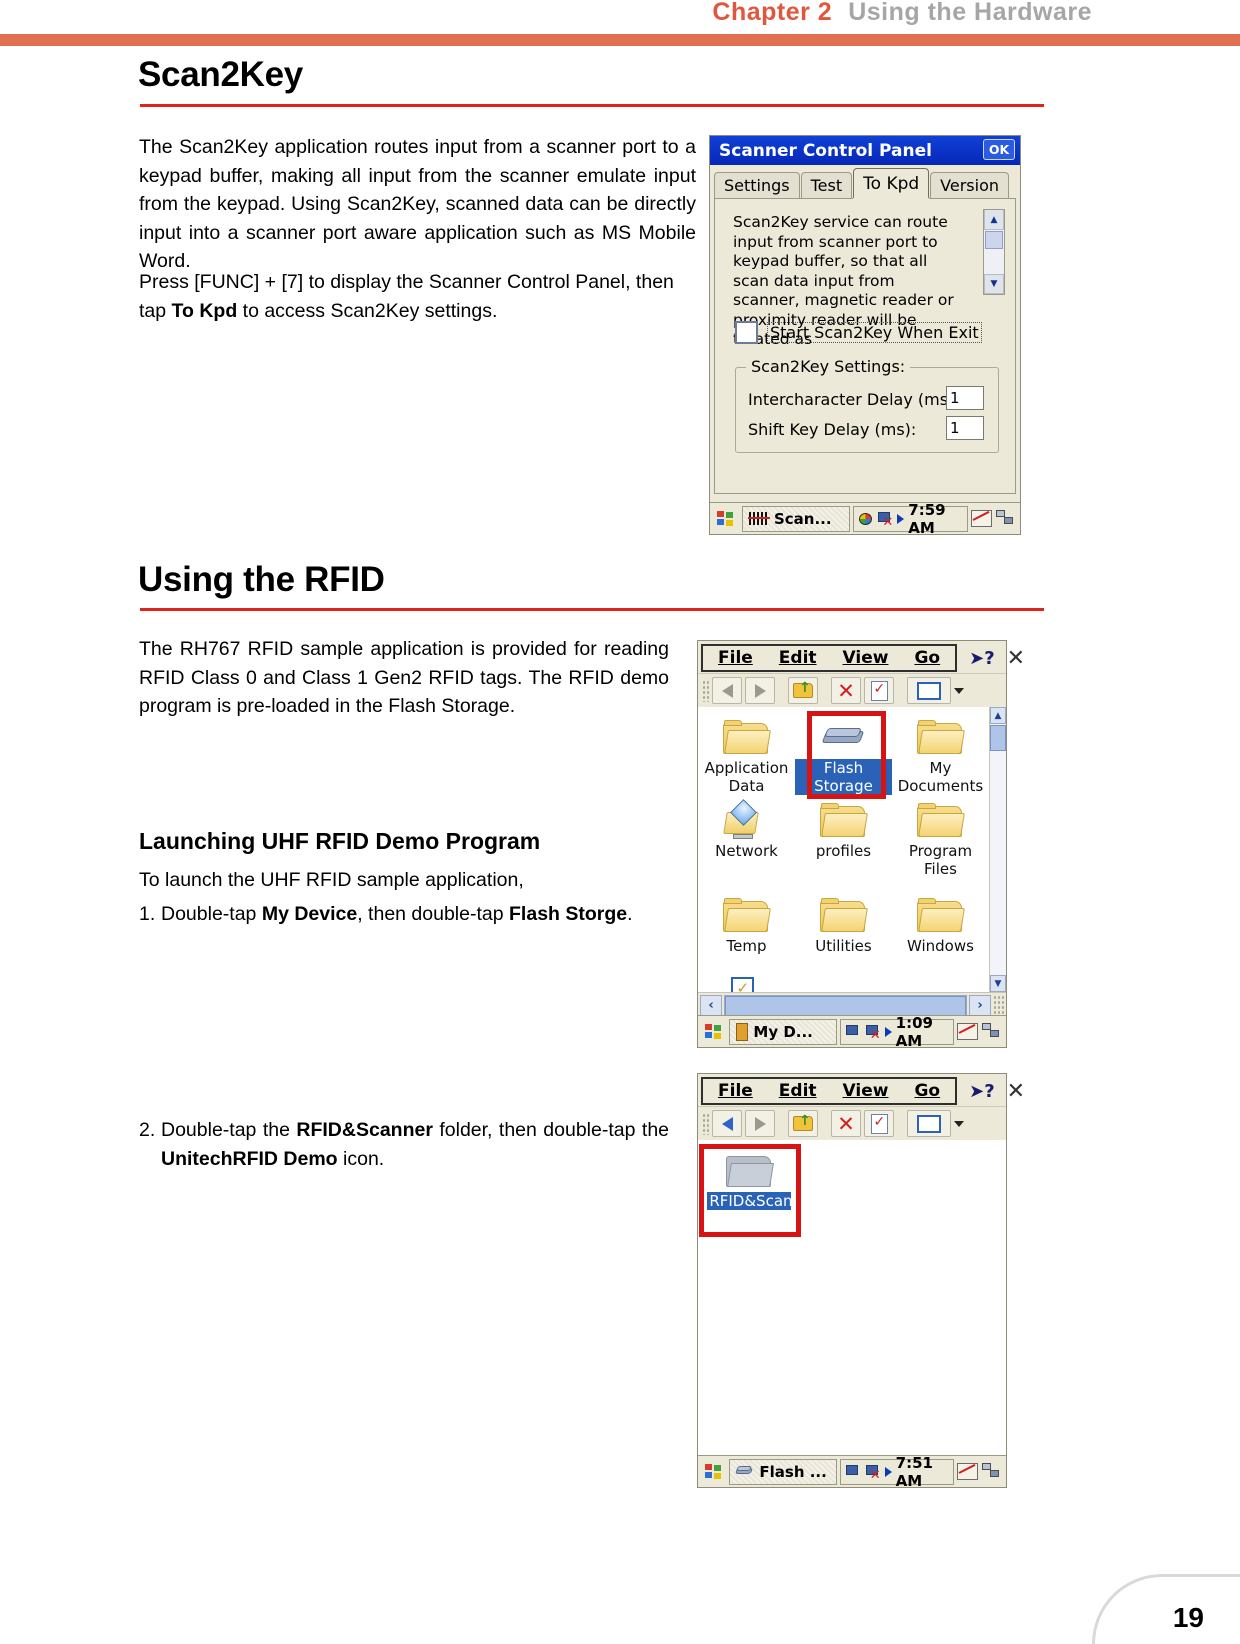 The height and width of the screenshot is (1644, 1240). I want to click on taskbar: Flash ... ✕ 7:51 AM, so click(852, 1472).